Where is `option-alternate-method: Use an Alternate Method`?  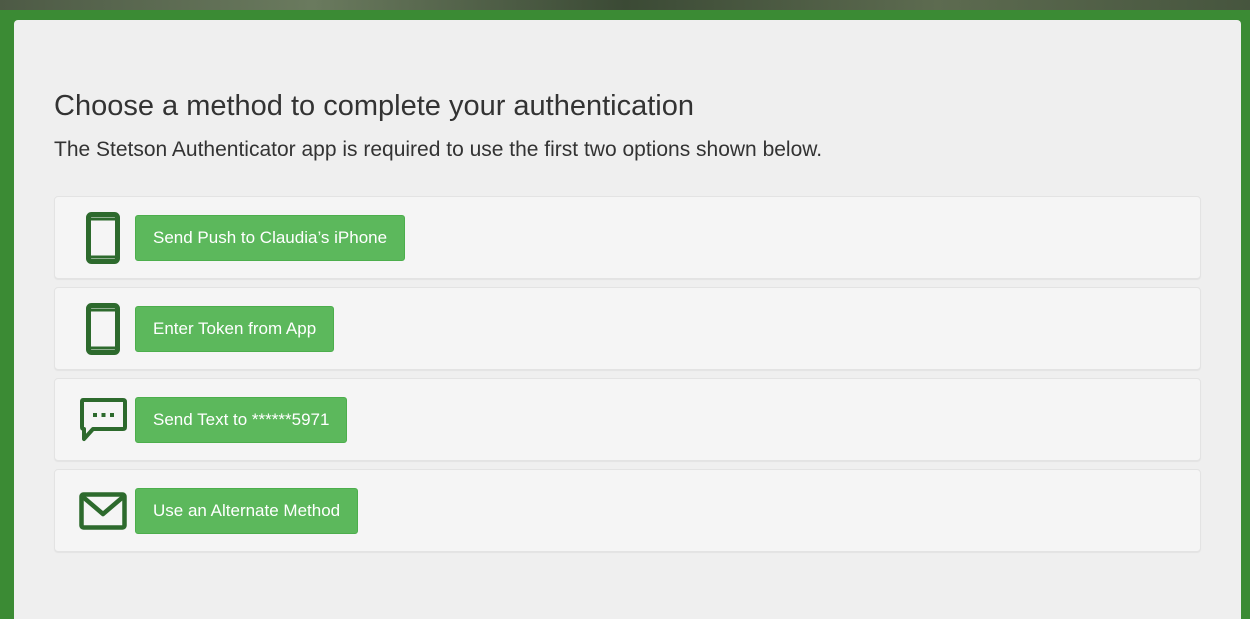
option-alternate-method: Use an Alternate Method is located at coordinates (627, 510).